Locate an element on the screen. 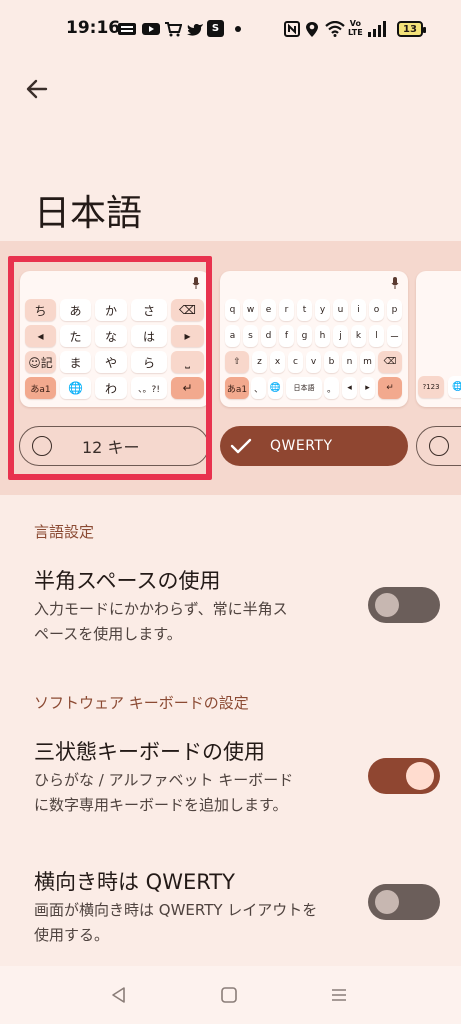 This screenshot has height=1024, width=461. selection-highlight is located at coordinates (110, 368).